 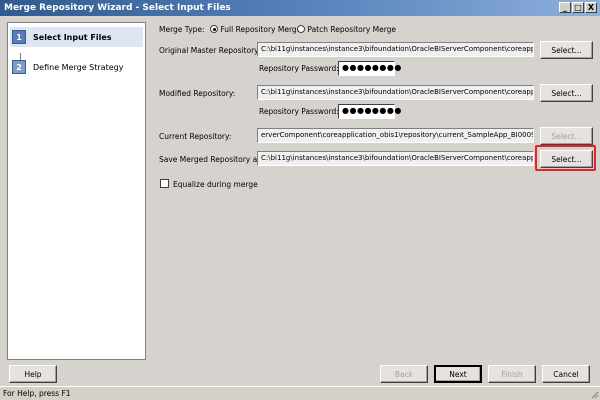 What do you see at coordinates (182, 29) in the screenshot?
I see `merge-type-label: Merge Type:` at bounding box center [182, 29].